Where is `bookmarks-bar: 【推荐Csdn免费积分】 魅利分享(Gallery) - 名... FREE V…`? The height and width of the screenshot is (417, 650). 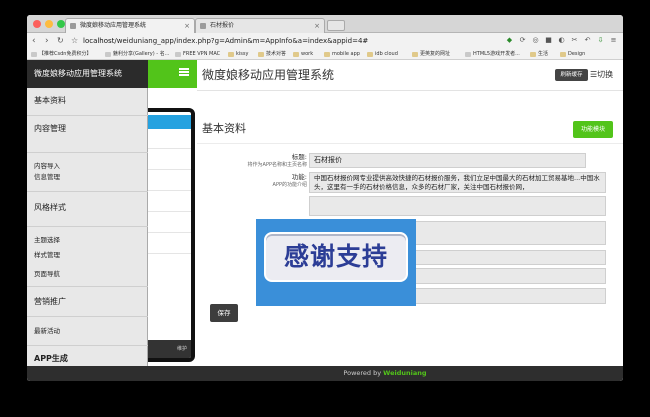 bookmarks-bar: 【推荐Csdn免费积分】 魅利分享(Gallery) - 名... FREE V… is located at coordinates (325, 54).